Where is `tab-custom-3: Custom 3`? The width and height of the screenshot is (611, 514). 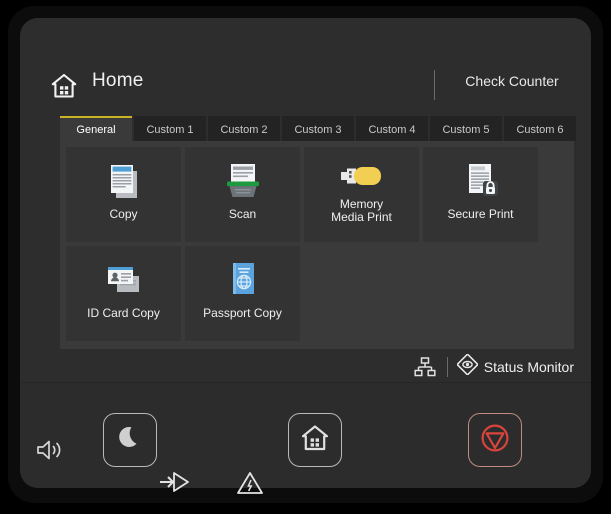 tab-custom-3: Custom 3 is located at coordinates (318, 128).